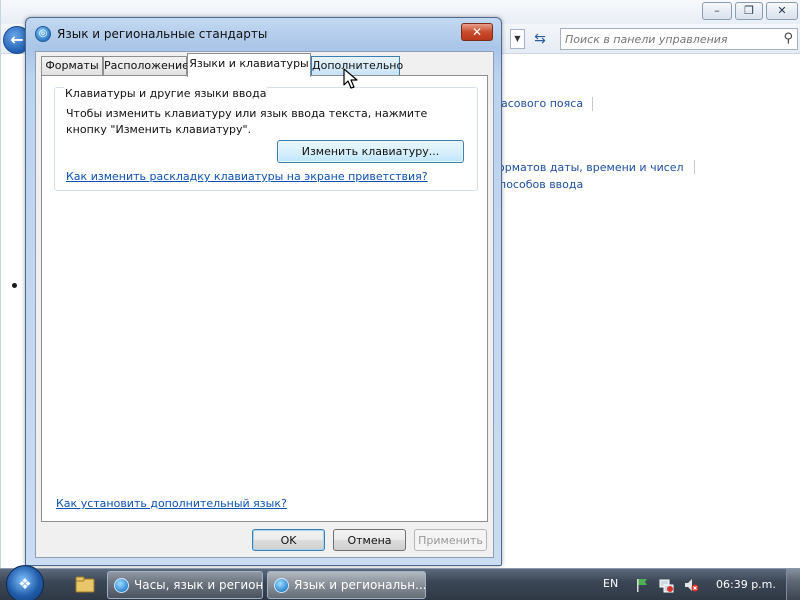 The height and width of the screenshot is (600, 800). I want to click on tab-location: Расположение, so click(146, 66).